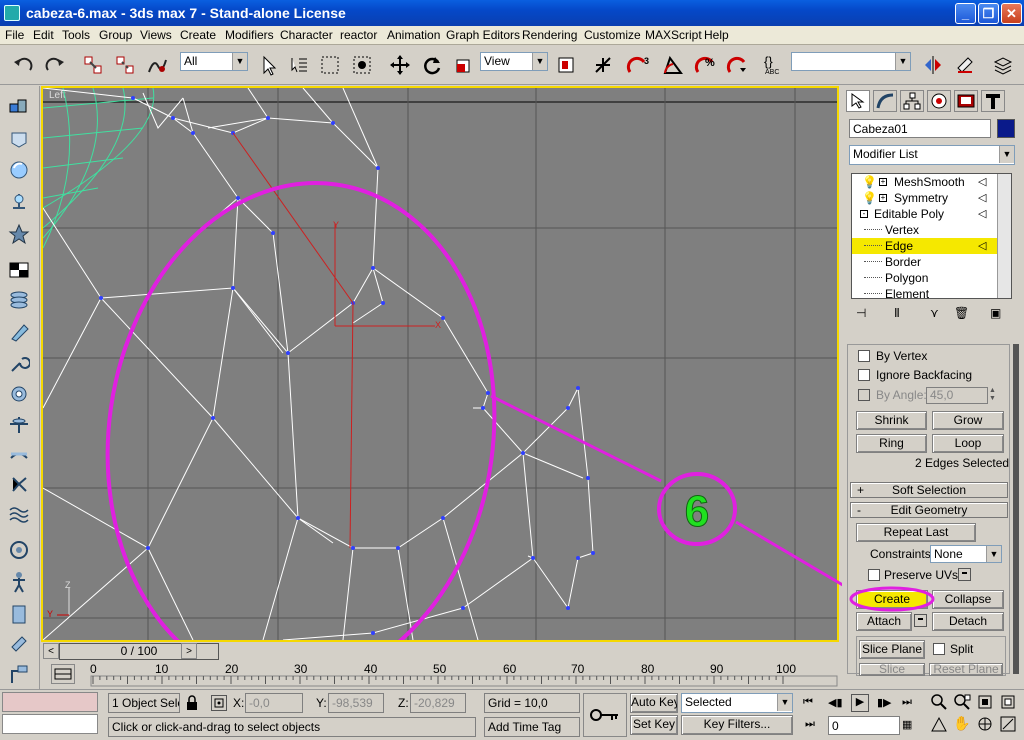 The height and width of the screenshot is (740, 1024). What do you see at coordinates (851, 61) in the screenshot?
I see `named-selection-sets-dropdown: ▼` at bounding box center [851, 61].